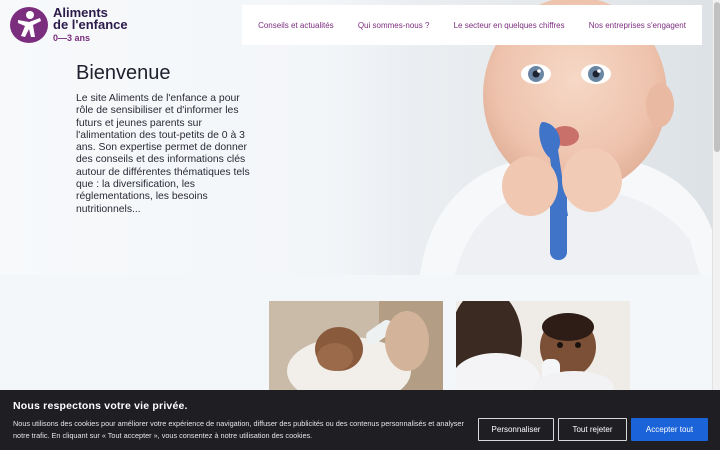 Image resolution: width=720 pixels, height=450 pixels. Describe the element at coordinates (637, 25) in the screenshot. I see `nav-item-entreprises: Nos entreprises s'engagent` at that location.